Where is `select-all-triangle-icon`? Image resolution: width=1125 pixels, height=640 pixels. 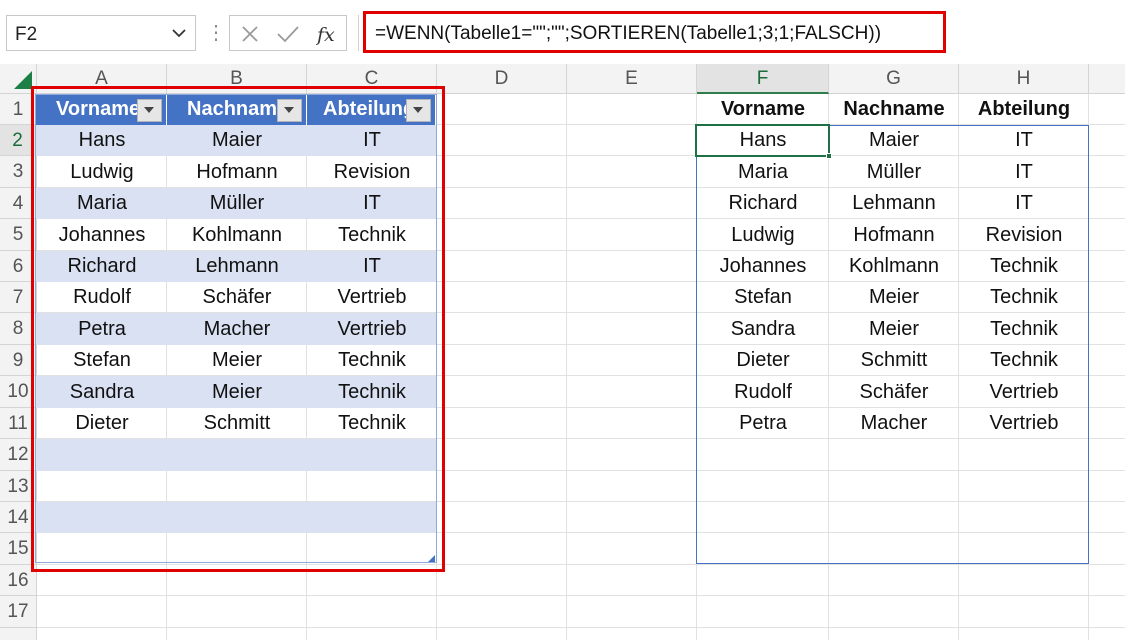 select-all-triangle-icon is located at coordinates (23, 80).